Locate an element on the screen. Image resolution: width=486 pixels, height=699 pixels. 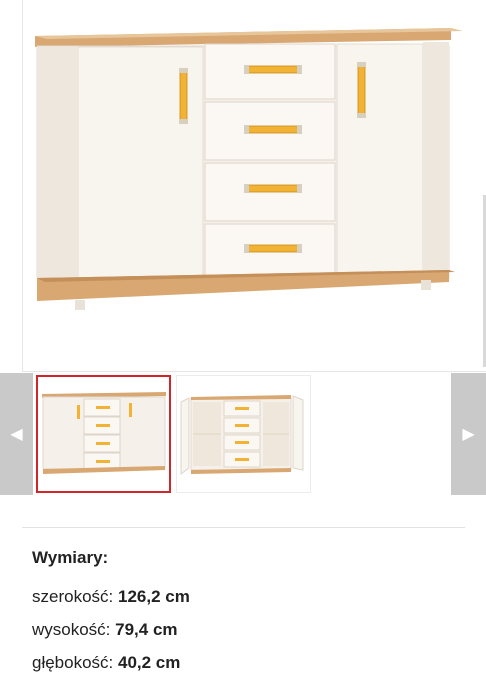
thumbnail-closed-sideboard is located at coordinates (103, 434).